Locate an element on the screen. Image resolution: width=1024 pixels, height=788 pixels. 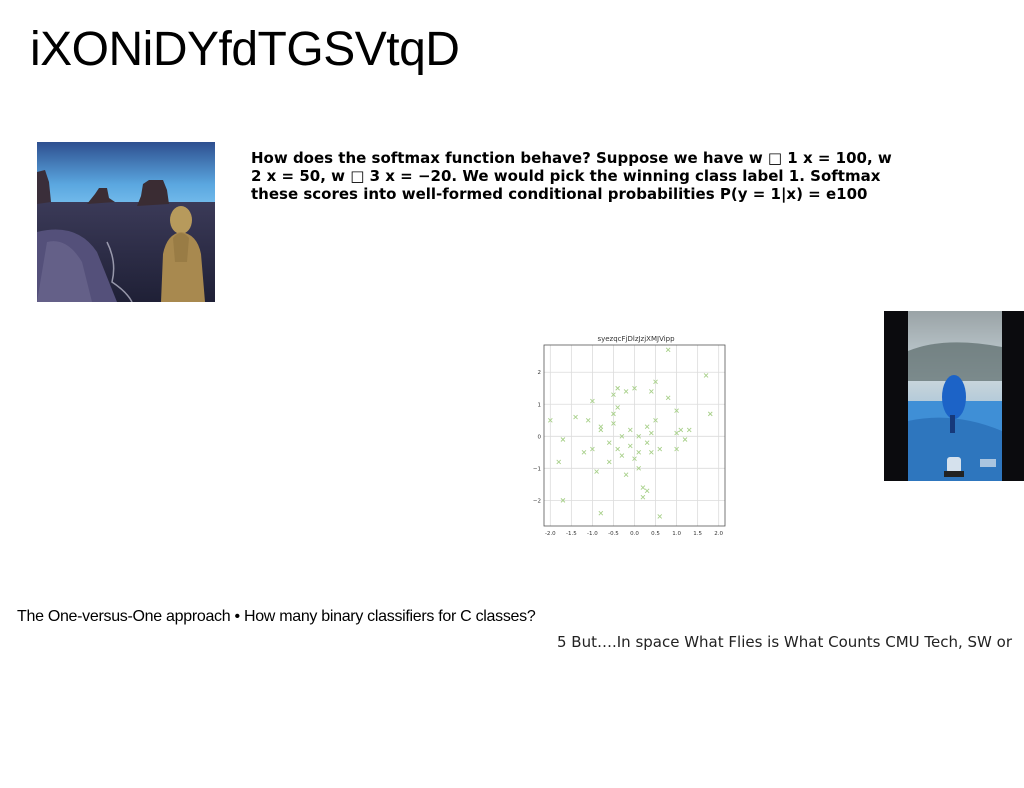
page-title: iXONiDYfdTGSVtqD is located at coordinates (245, 49).